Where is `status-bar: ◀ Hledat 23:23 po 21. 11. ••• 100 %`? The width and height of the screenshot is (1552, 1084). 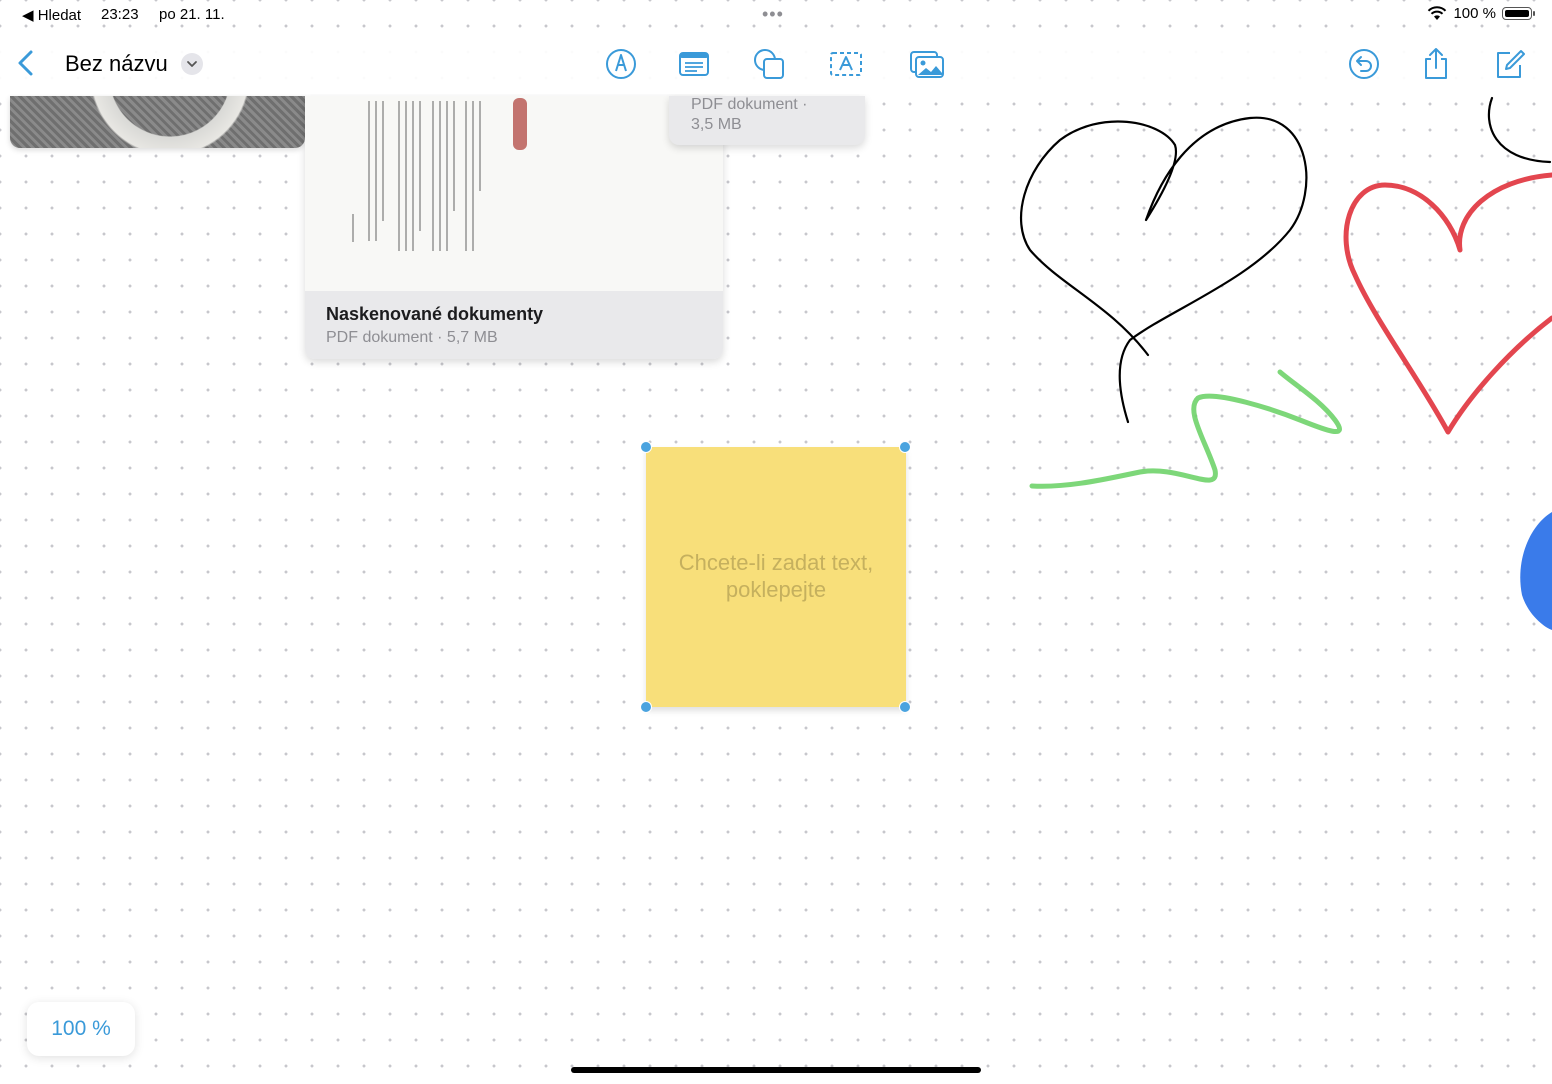
status-bar: ◀ Hledat 23:23 po 21. 11. ••• 100 % is located at coordinates (776, 16).